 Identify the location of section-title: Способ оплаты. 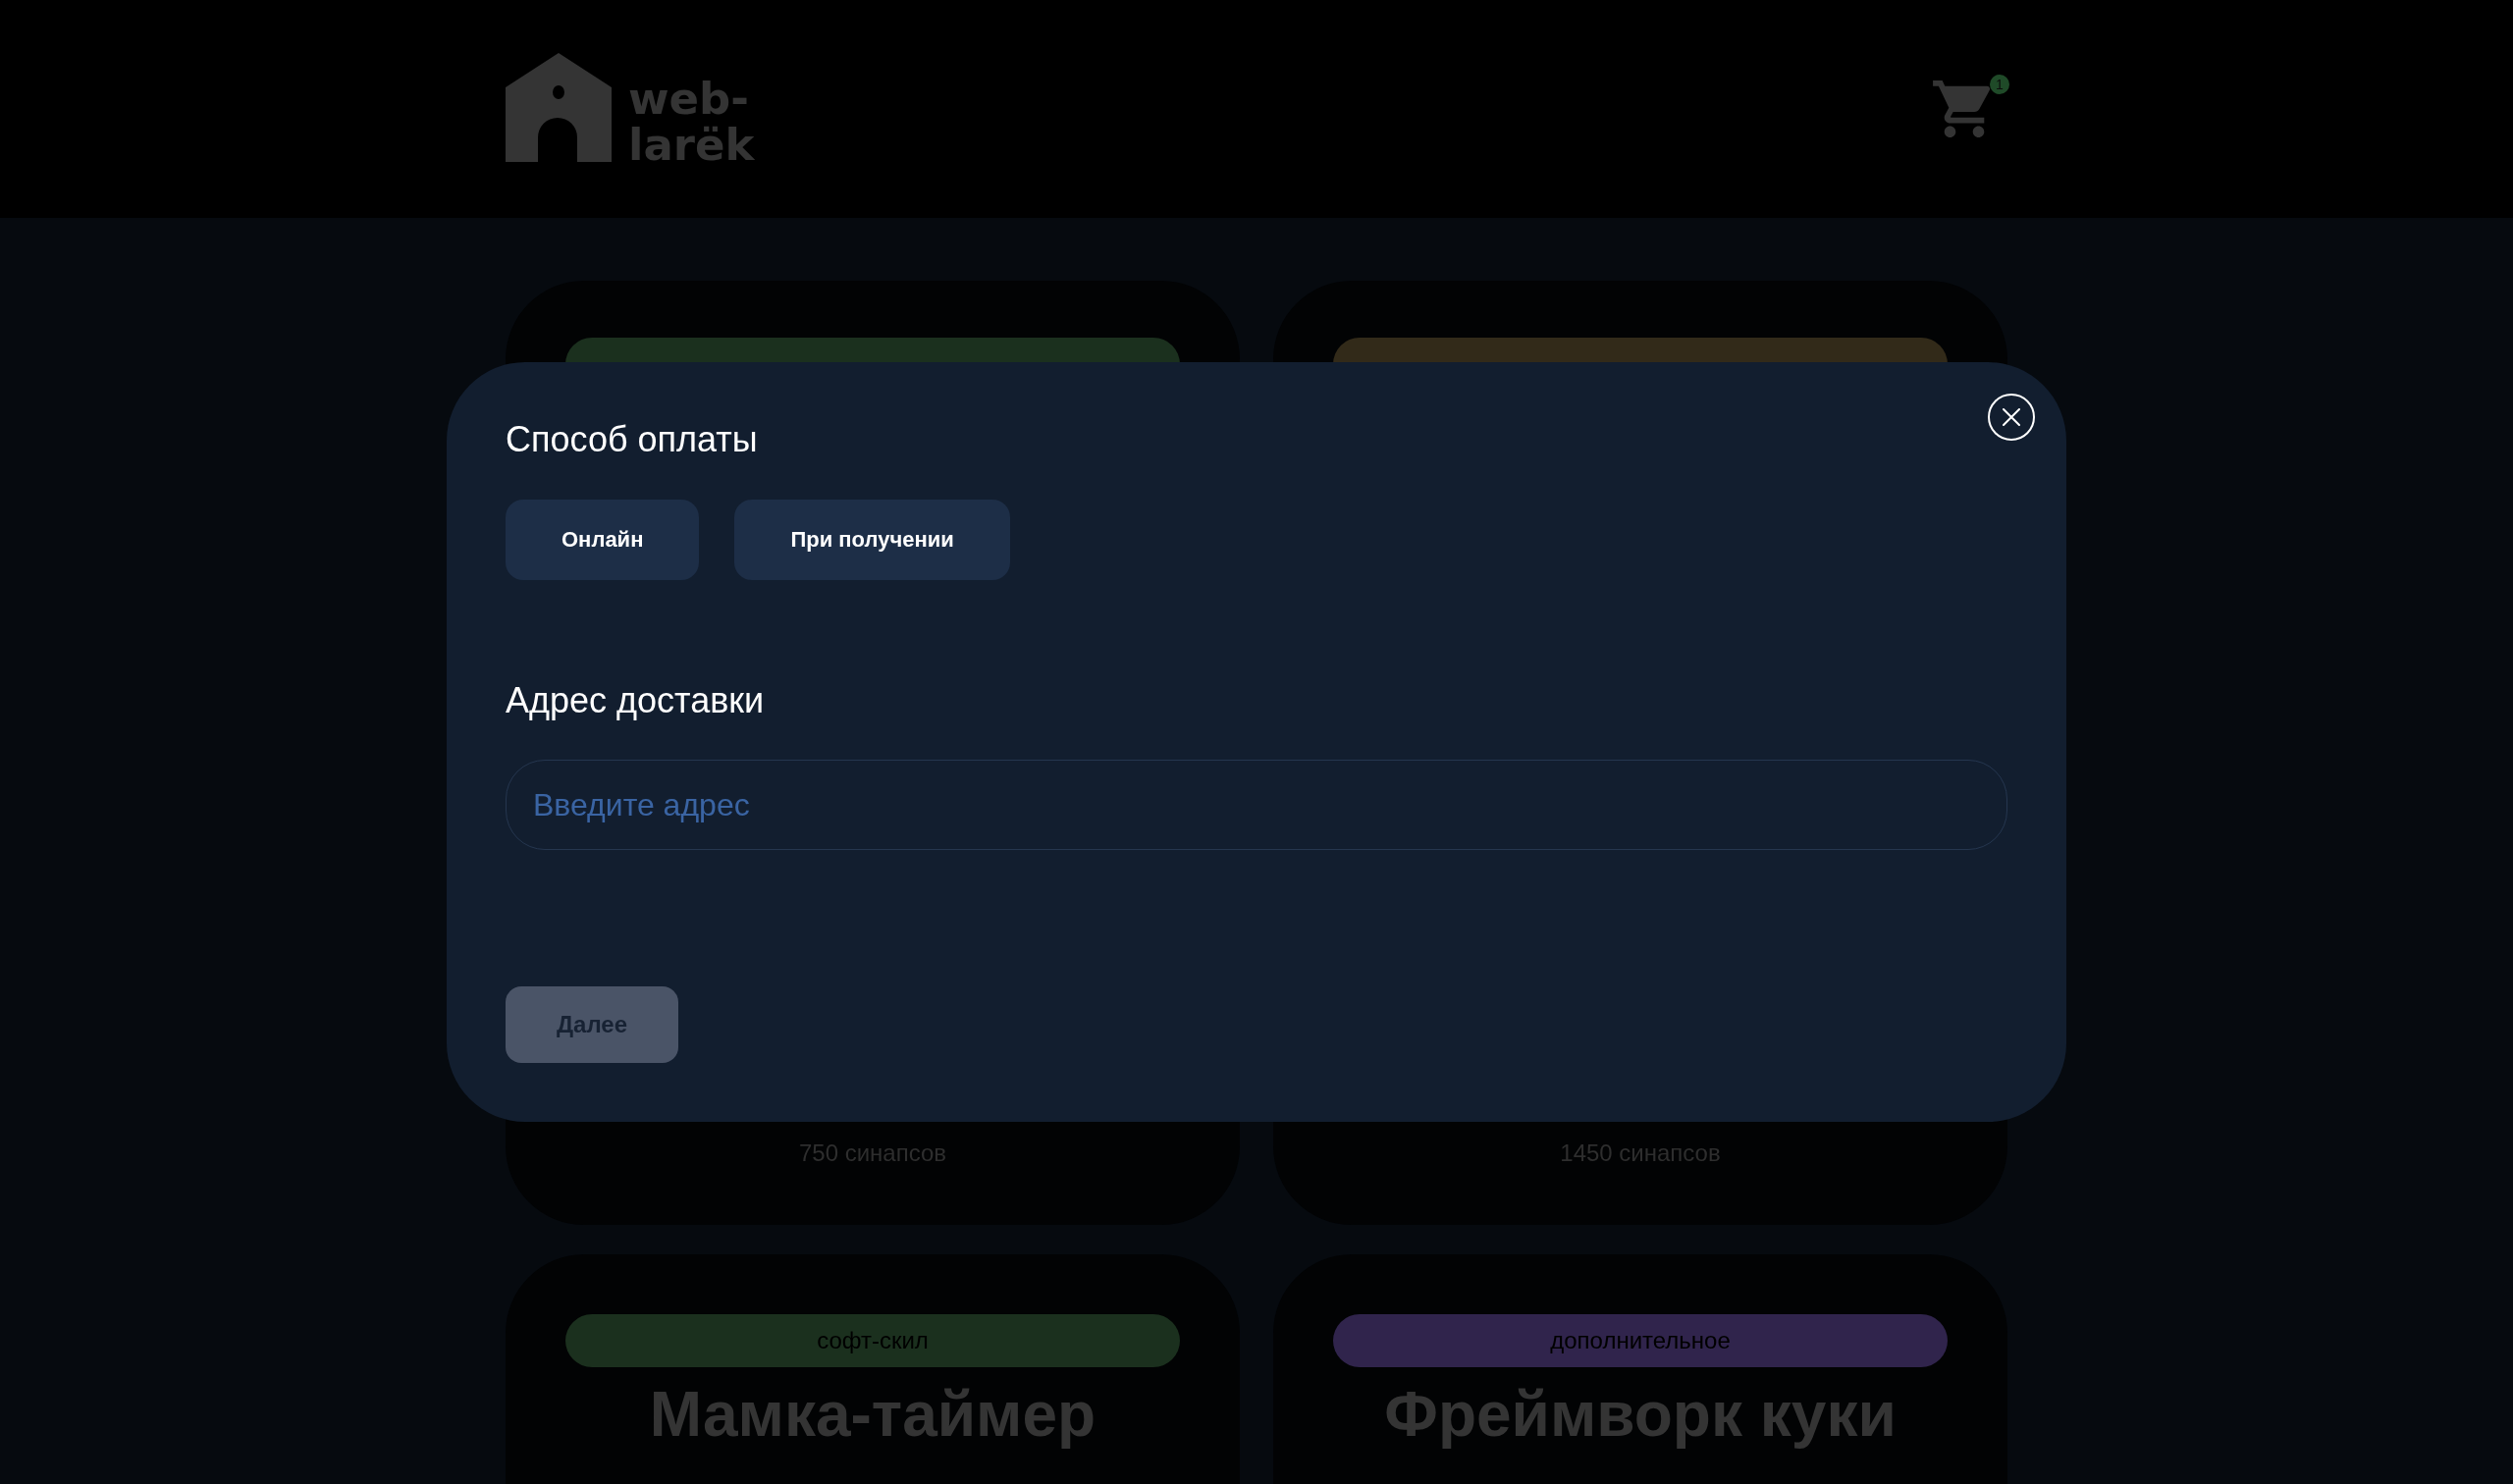
(632, 439).